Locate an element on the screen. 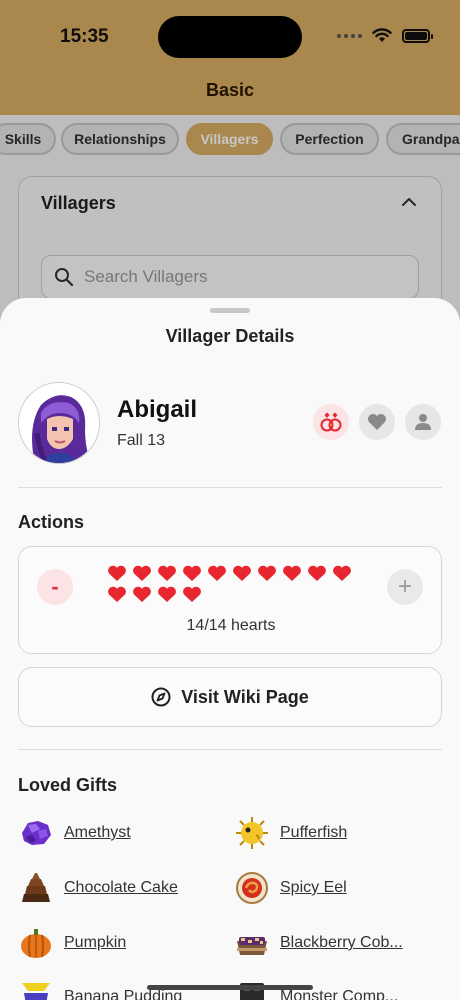 This screenshot has height=1000, width=460. villager-birthday: Fall 13 is located at coordinates (141, 440).